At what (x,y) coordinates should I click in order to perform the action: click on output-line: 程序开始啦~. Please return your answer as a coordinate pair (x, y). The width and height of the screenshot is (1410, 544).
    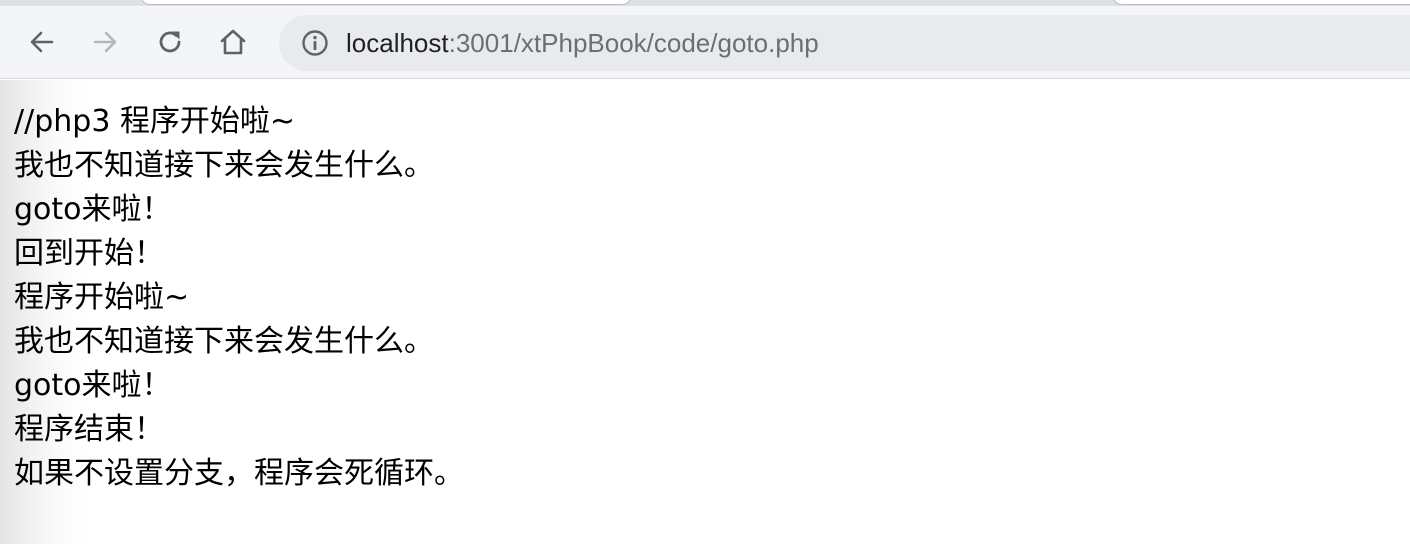
    Looking at the image, I should click on (102, 297).